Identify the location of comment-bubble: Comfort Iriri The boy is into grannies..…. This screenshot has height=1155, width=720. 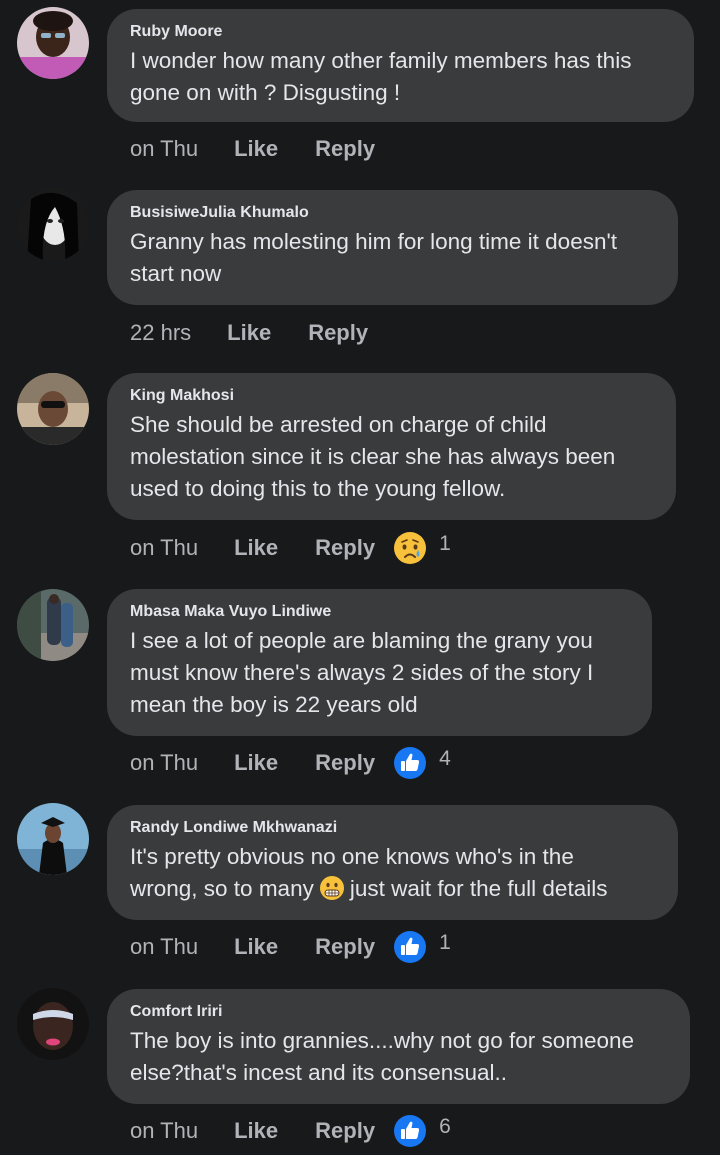
(398, 1046).